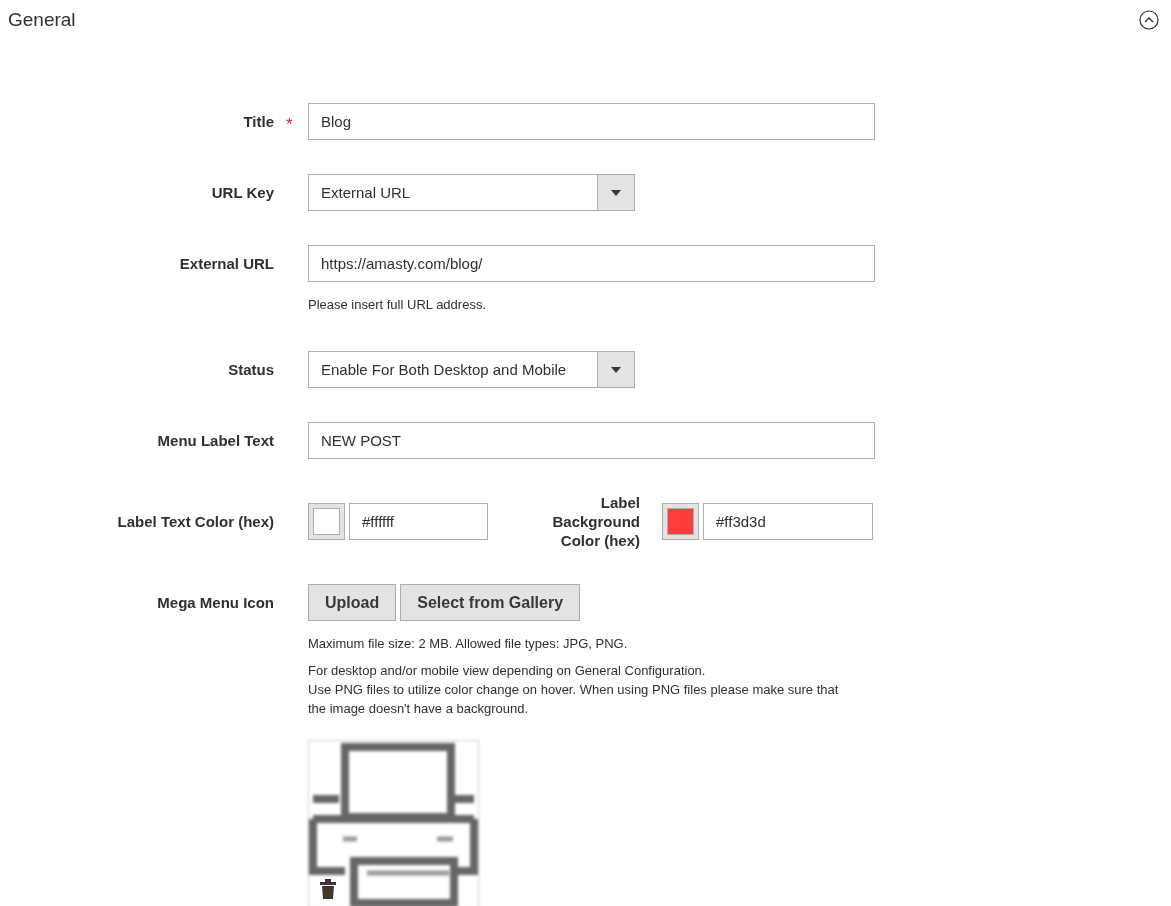 The width and height of the screenshot is (1171, 906). What do you see at coordinates (788, 521) in the screenshot?
I see `text-field: #ff3d3d` at bounding box center [788, 521].